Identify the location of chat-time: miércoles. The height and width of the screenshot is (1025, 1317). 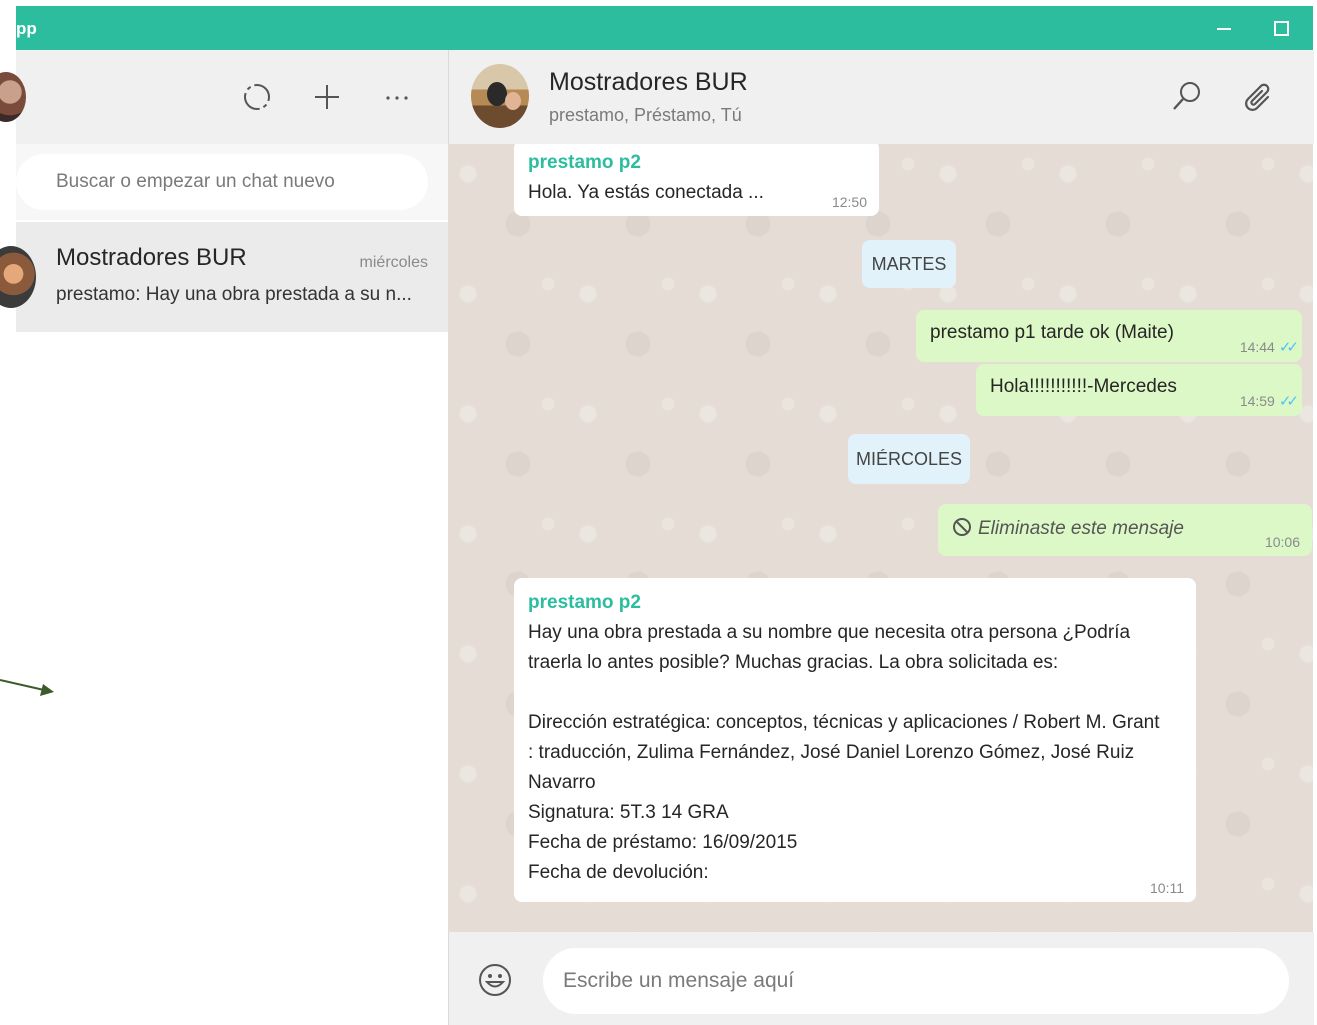
(393, 262).